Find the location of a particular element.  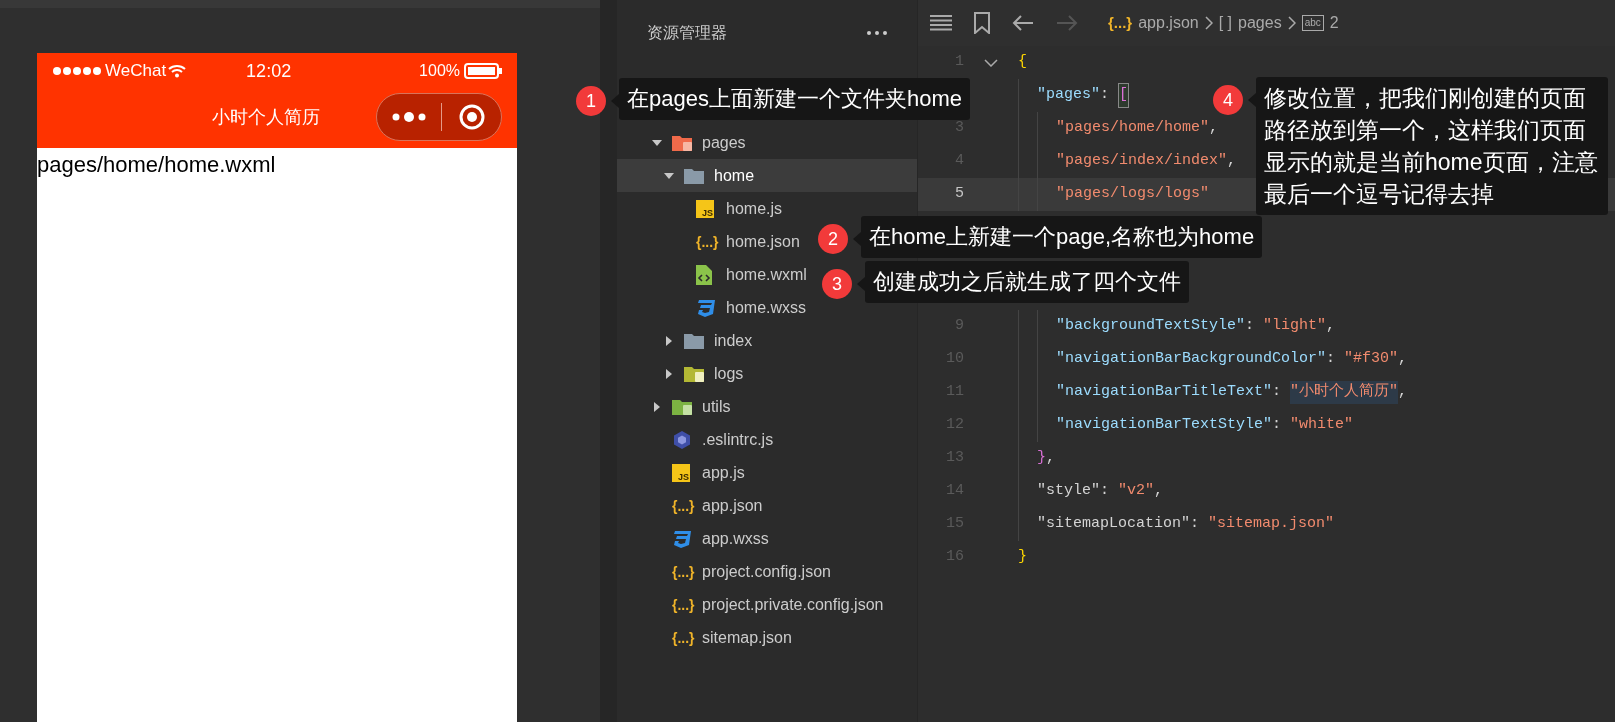

file-tree-item: utils is located at coordinates (767, 406).